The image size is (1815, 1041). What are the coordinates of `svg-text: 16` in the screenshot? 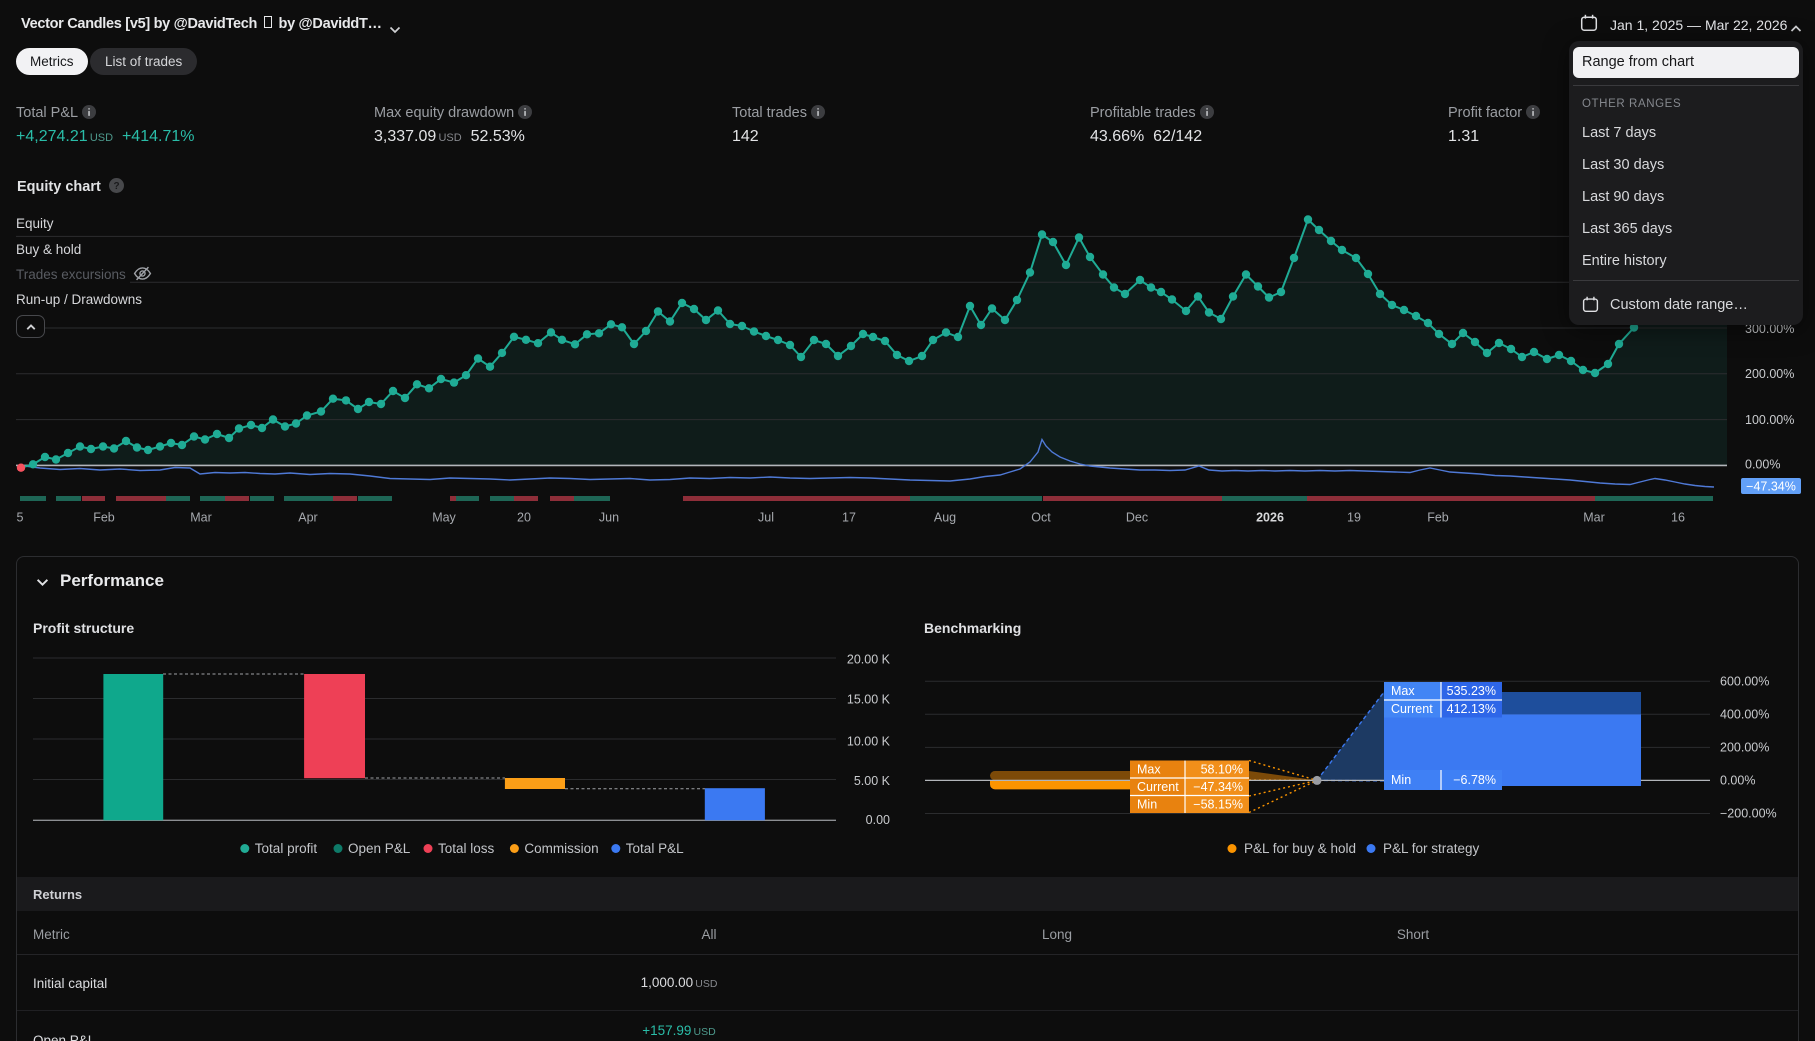 It's located at (1678, 518).